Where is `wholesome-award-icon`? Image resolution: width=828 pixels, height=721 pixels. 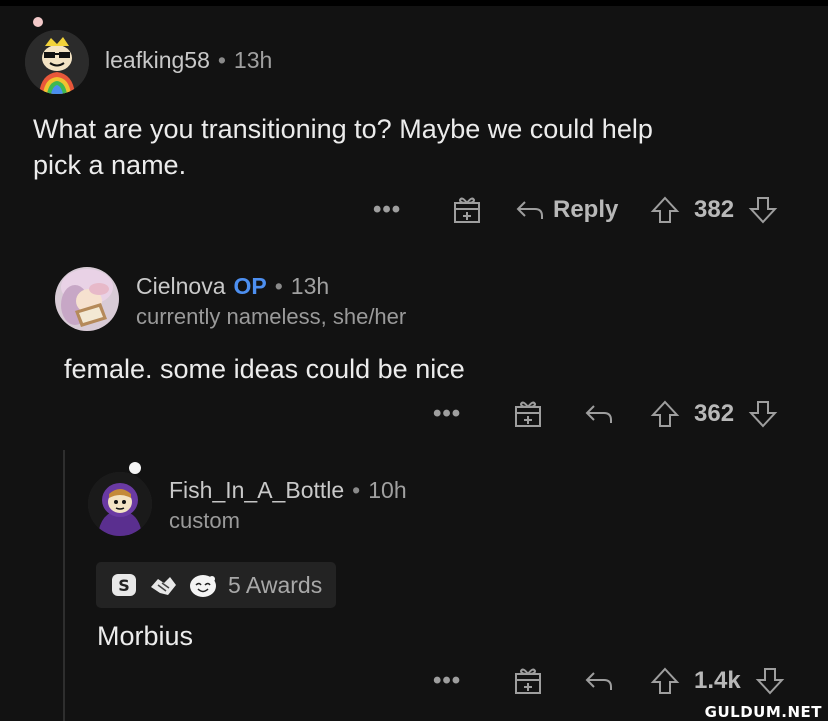 wholesome-award-icon is located at coordinates (203, 586).